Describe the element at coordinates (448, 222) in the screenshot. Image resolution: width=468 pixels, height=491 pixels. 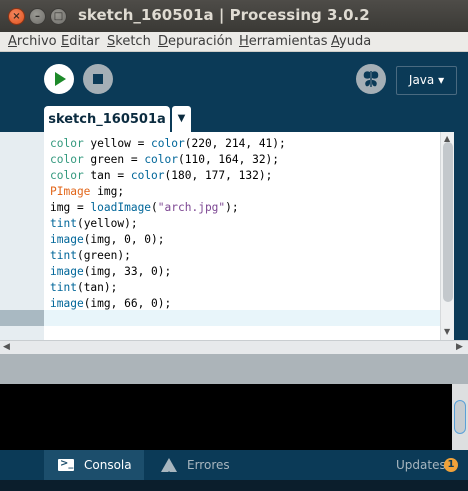
I see `scrollbar-thumb` at that location.